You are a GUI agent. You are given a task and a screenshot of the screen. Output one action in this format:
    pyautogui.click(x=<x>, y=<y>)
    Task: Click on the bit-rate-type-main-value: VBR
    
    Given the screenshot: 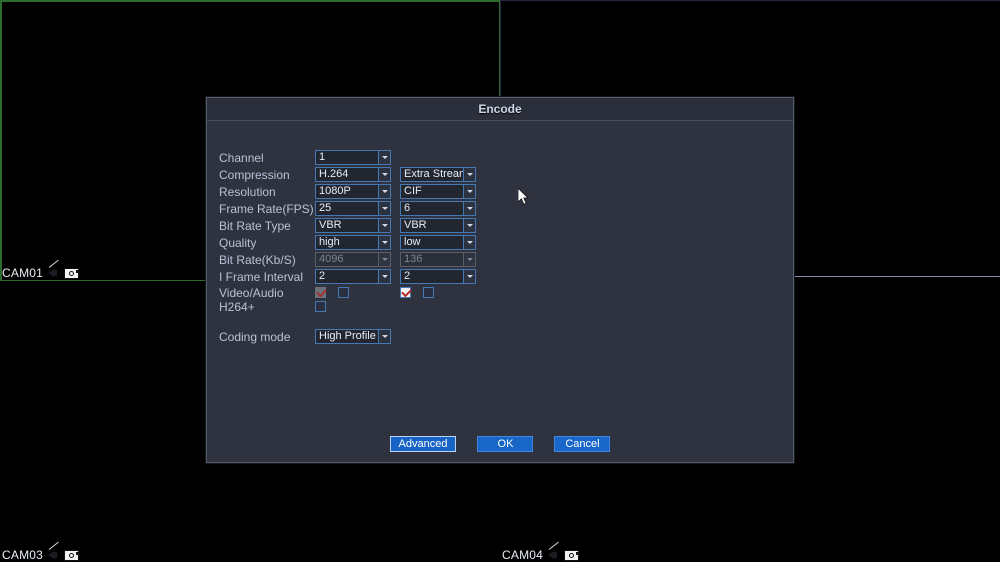 What is the action you would take?
    pyautogui.click(x=330, y=225)
    